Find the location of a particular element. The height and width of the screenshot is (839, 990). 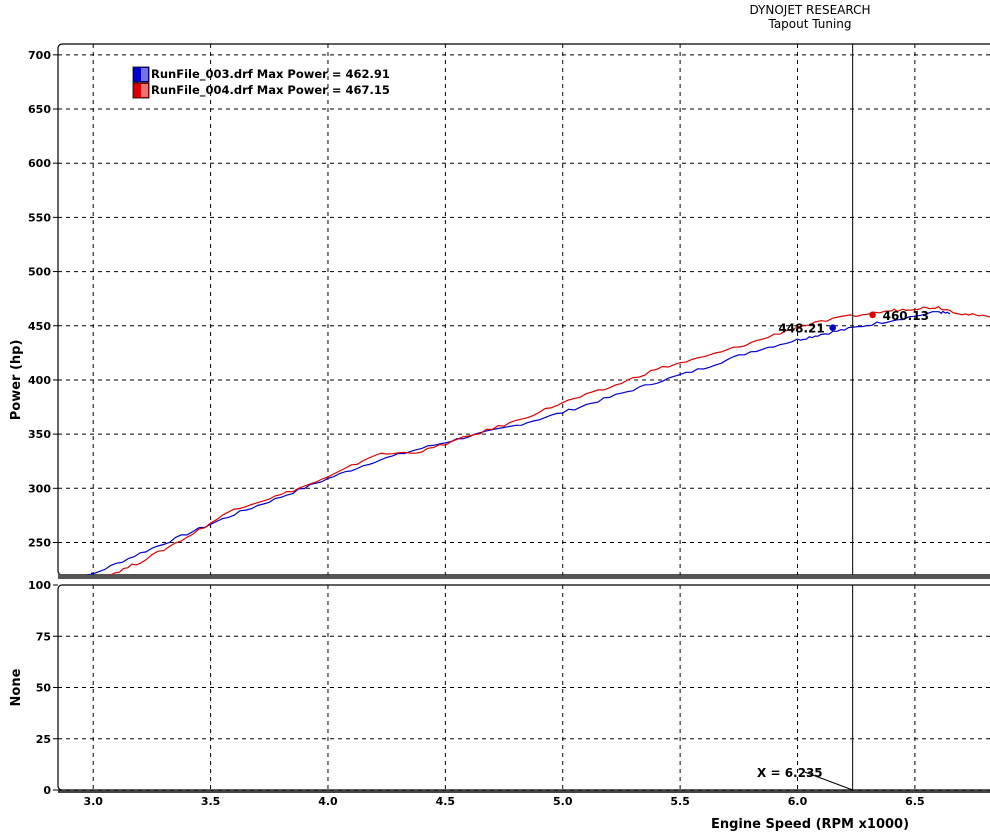

y-tick-label-power: 250 is located at coordinates (39, 542).